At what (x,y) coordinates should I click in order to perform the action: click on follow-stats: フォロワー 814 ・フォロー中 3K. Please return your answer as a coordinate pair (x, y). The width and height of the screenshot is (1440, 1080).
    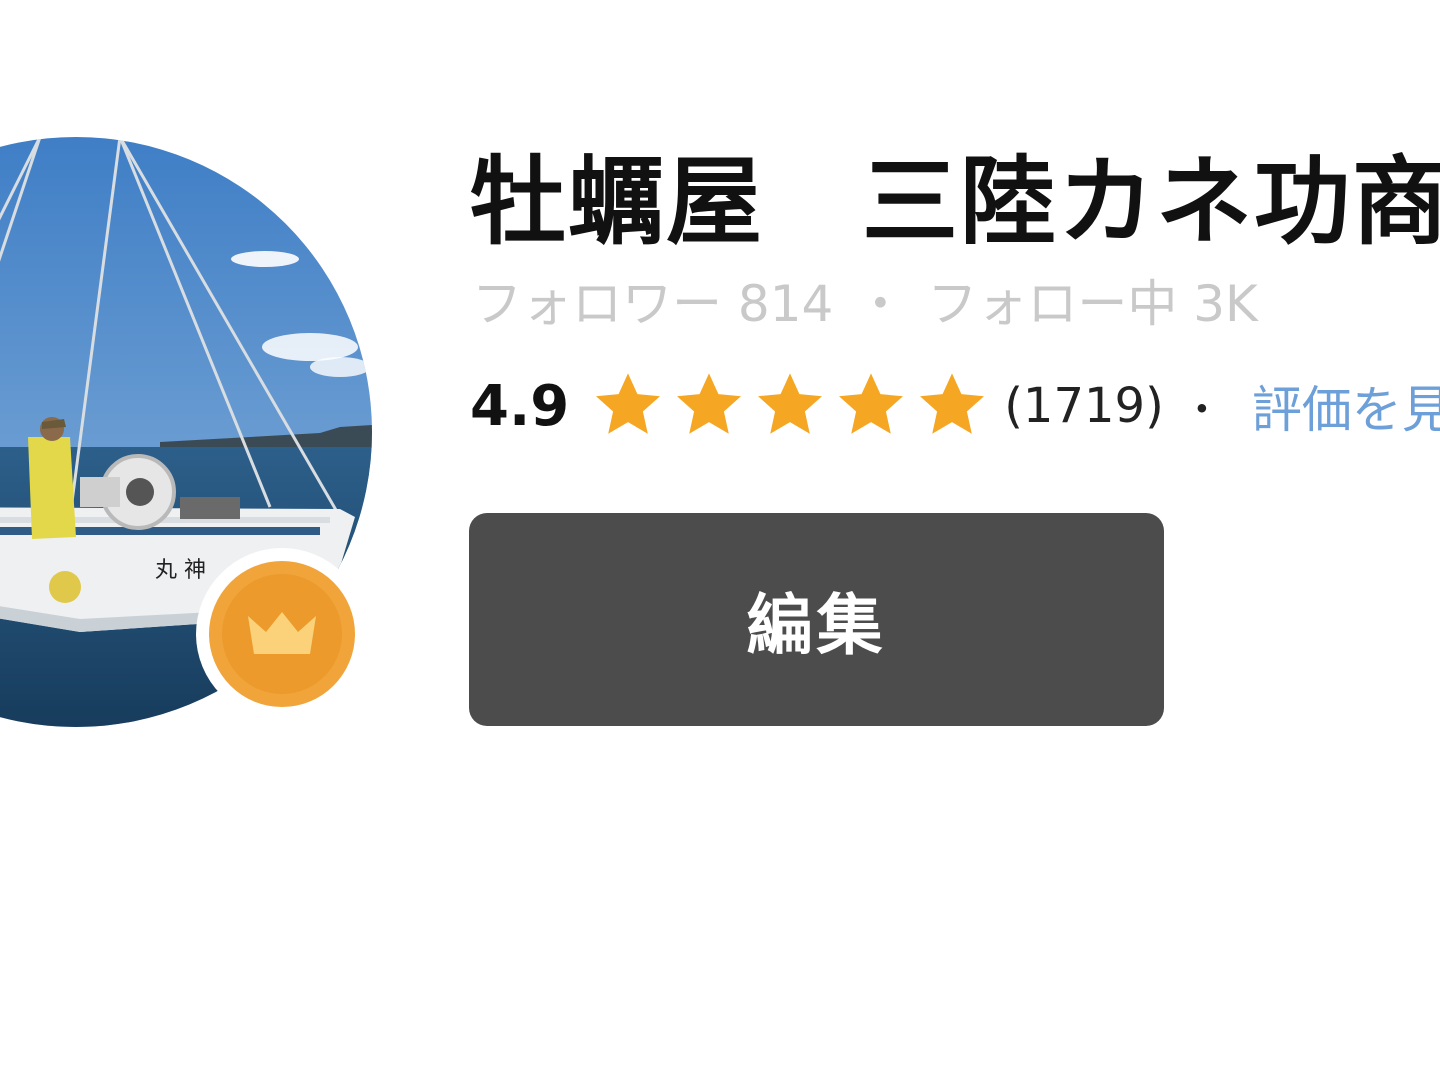
    Looking at the image, I should click on (865, 304).